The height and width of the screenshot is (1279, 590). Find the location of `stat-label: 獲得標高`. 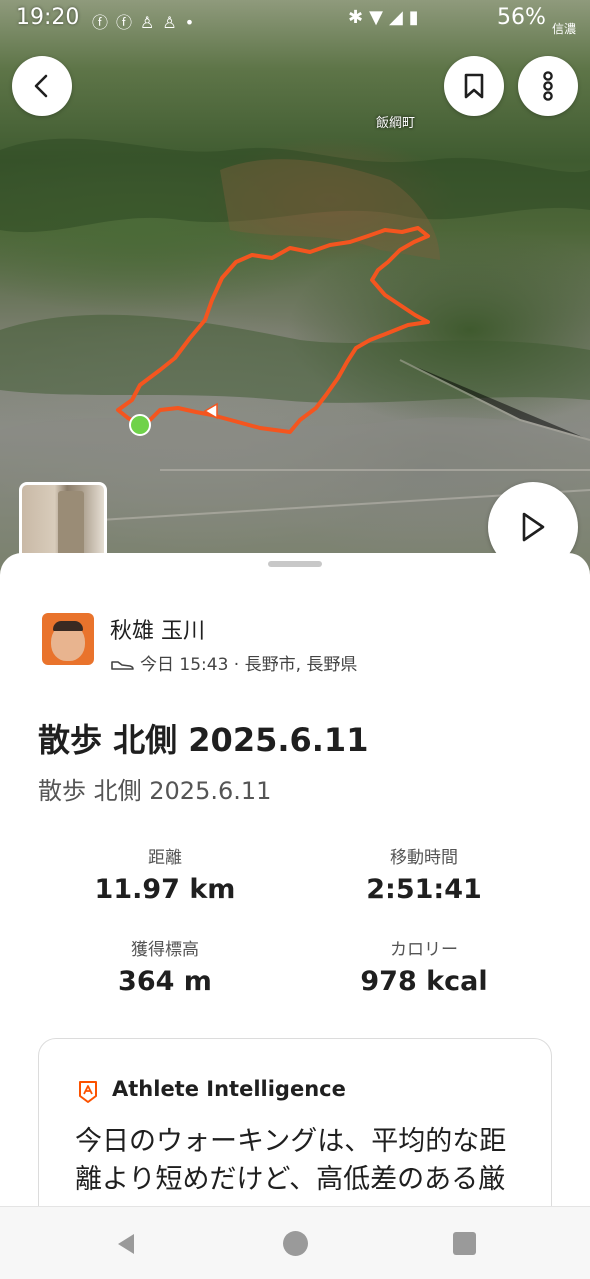

stat-label: 獲得標高 is located at coordinates (165, 950).